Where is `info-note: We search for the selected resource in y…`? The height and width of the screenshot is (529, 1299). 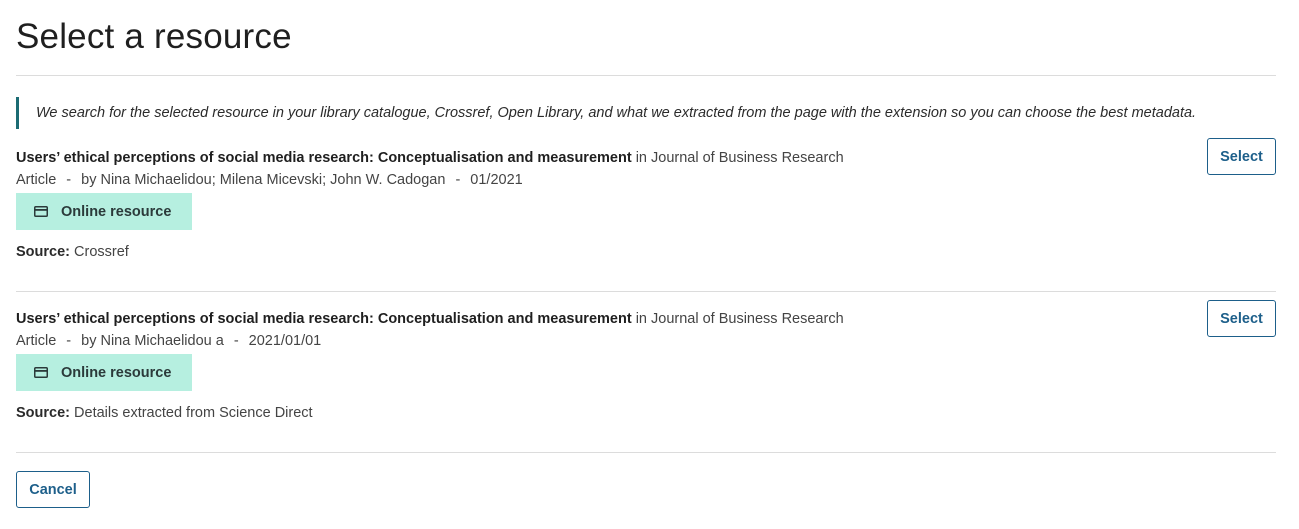 info-note: We search for the selected resource in y… is located at coordinates (646, 113).